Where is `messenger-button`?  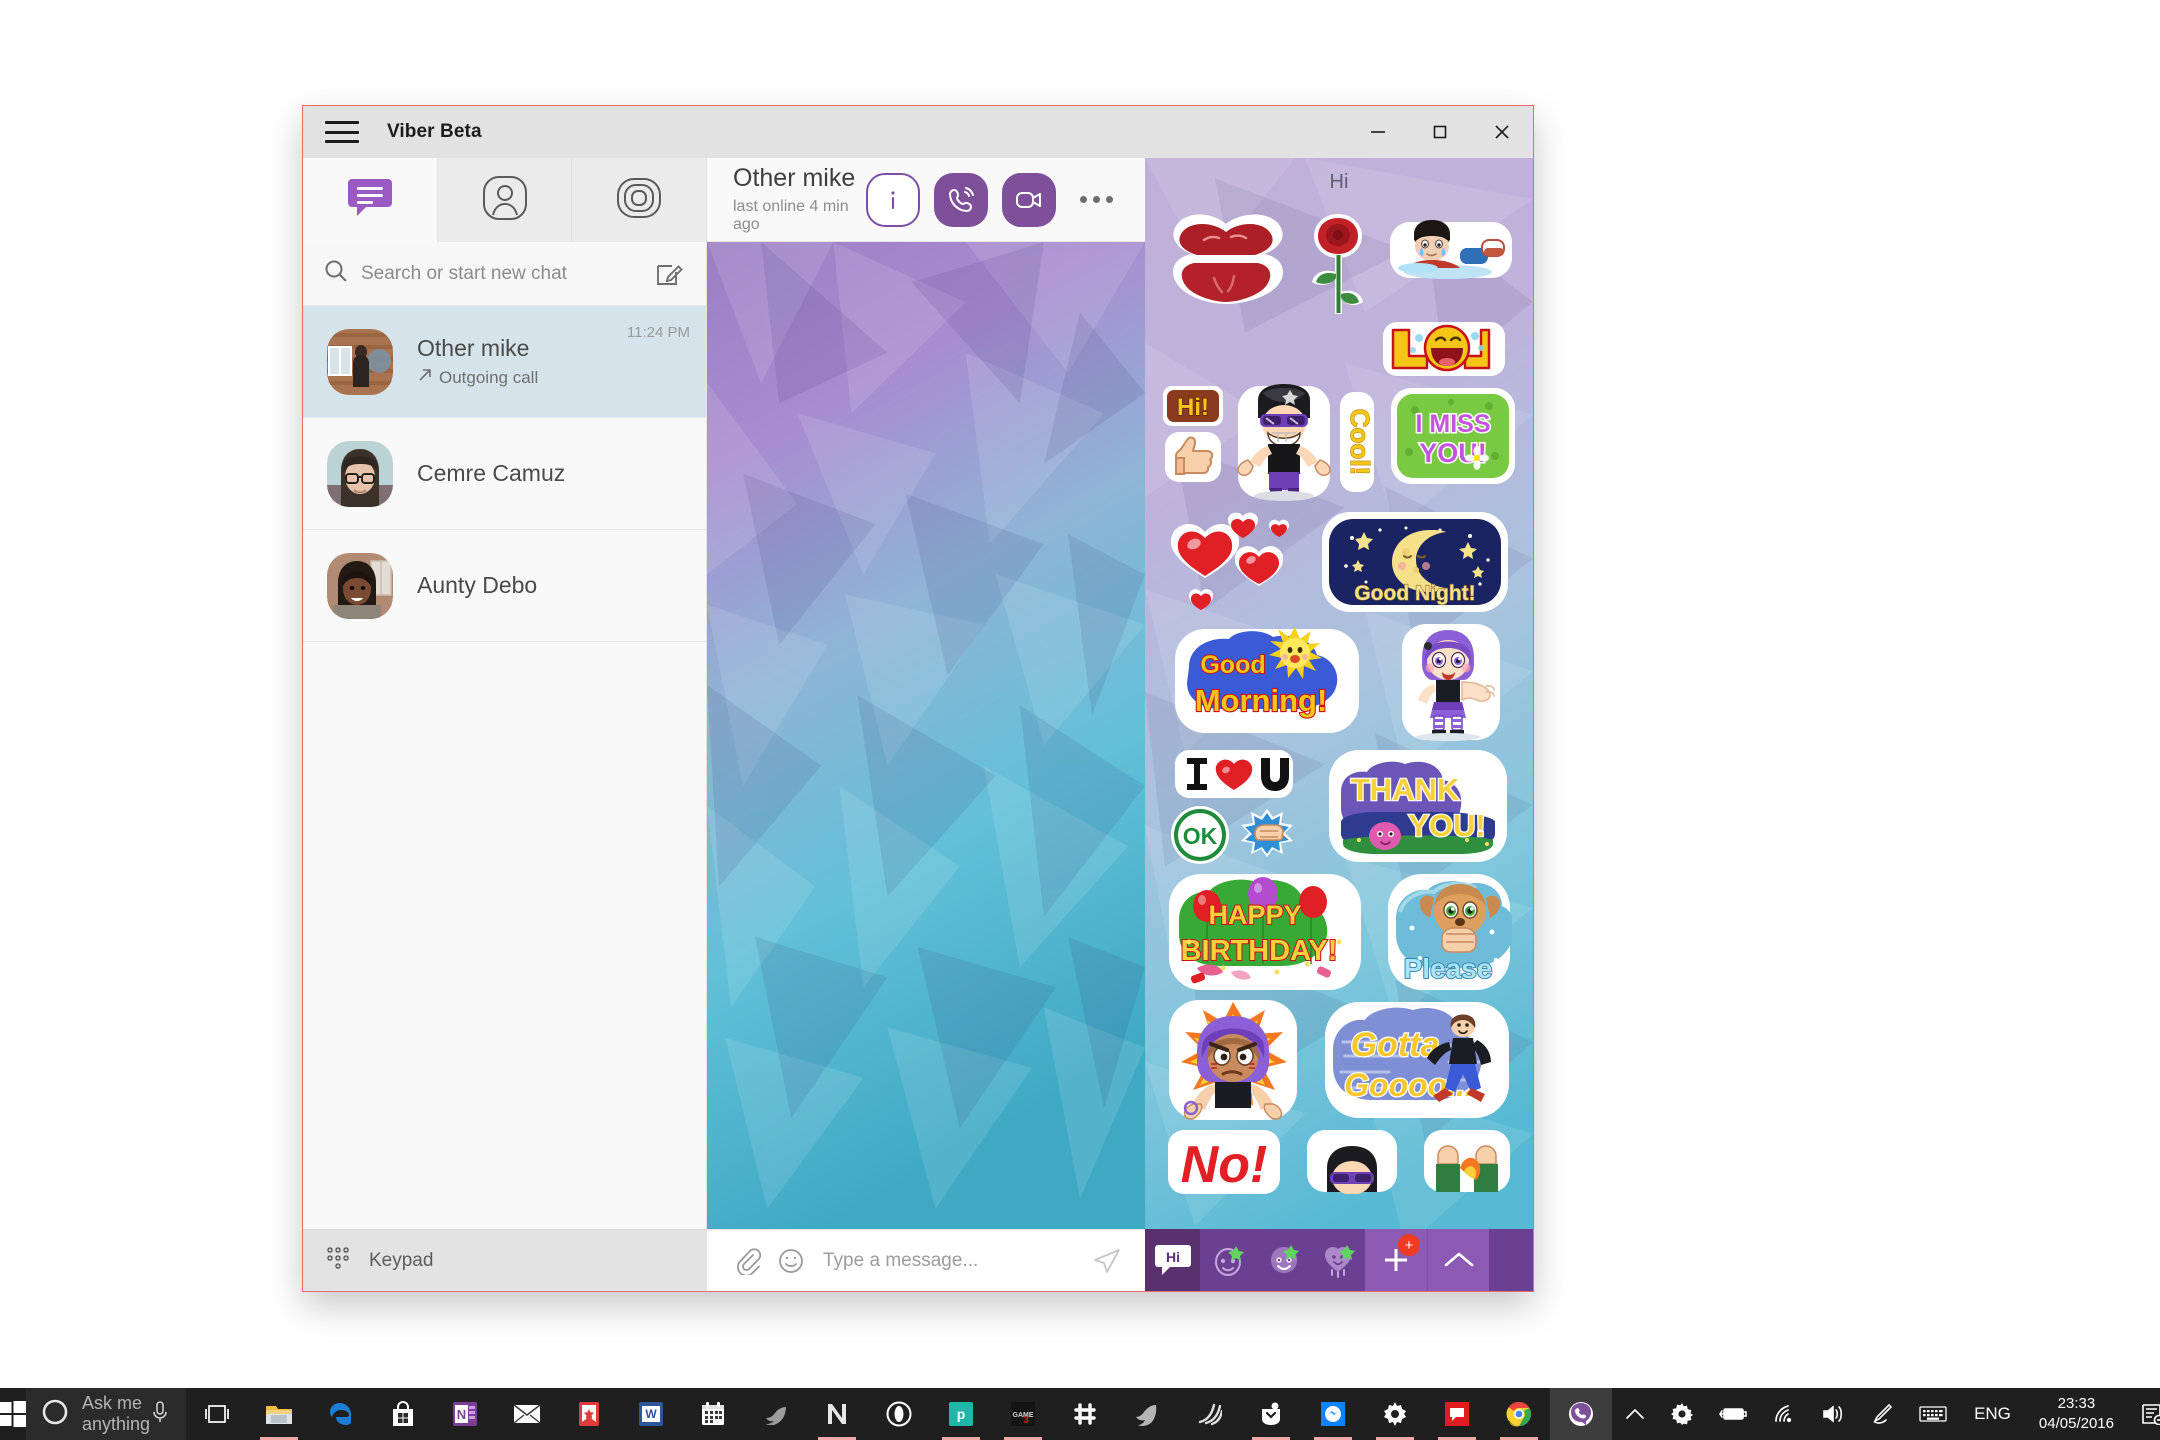
messenger-button is located at coordinates (1333, 1414).